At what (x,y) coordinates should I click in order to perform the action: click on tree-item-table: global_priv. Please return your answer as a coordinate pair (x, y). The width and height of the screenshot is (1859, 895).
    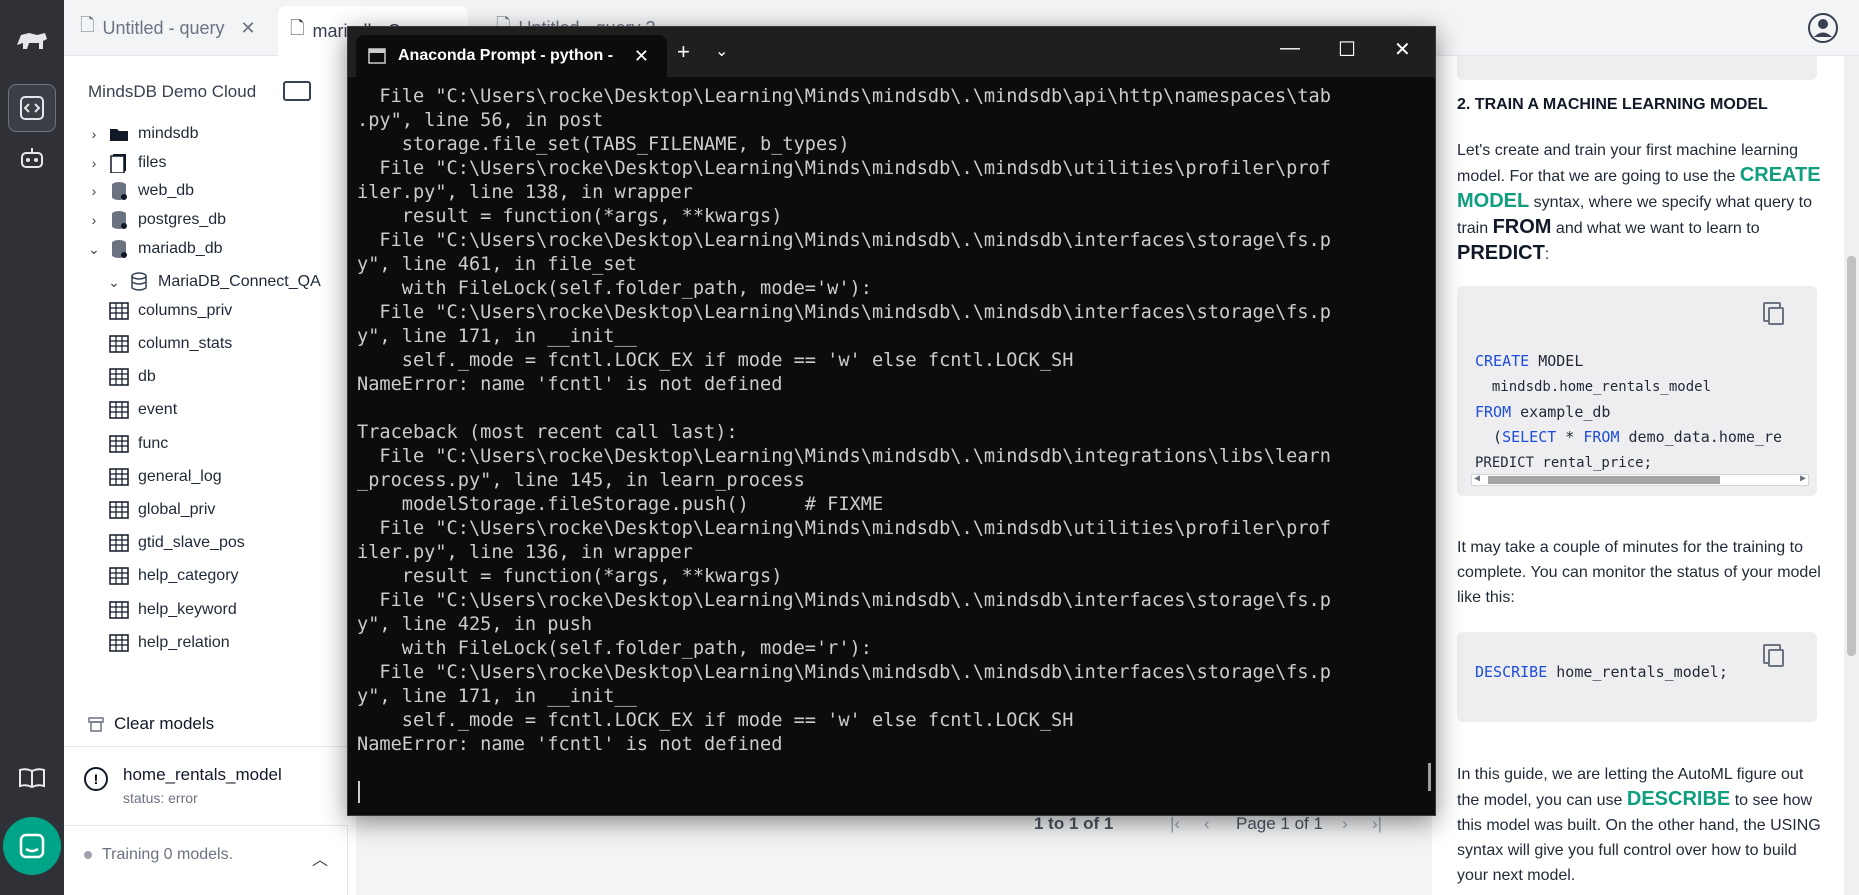
    Looking at the image, I should click on (161, 510).